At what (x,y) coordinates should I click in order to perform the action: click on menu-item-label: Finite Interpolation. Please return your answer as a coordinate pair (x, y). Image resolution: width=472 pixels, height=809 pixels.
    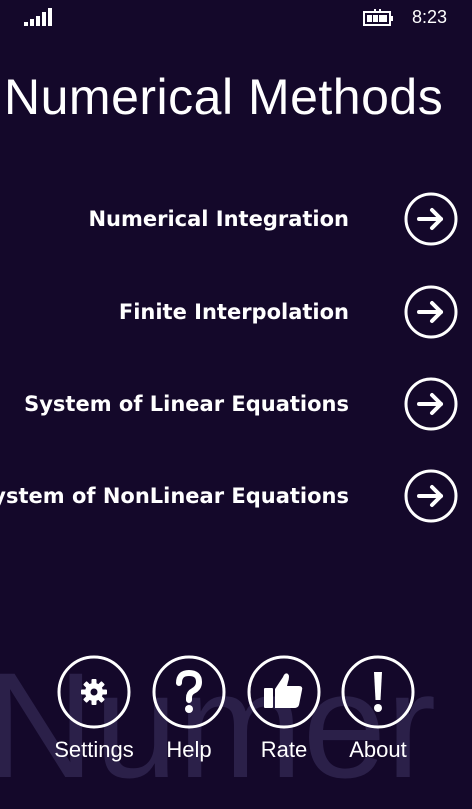
    Looking at the image, I should click on (233, 312).